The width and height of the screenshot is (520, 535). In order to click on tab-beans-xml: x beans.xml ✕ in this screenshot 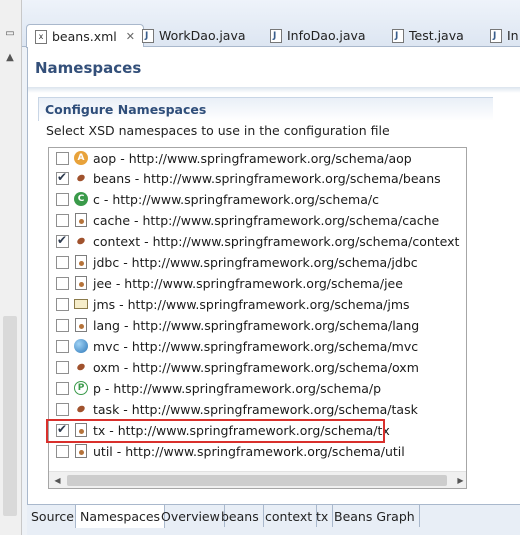, I will do `click(85, 36)`.